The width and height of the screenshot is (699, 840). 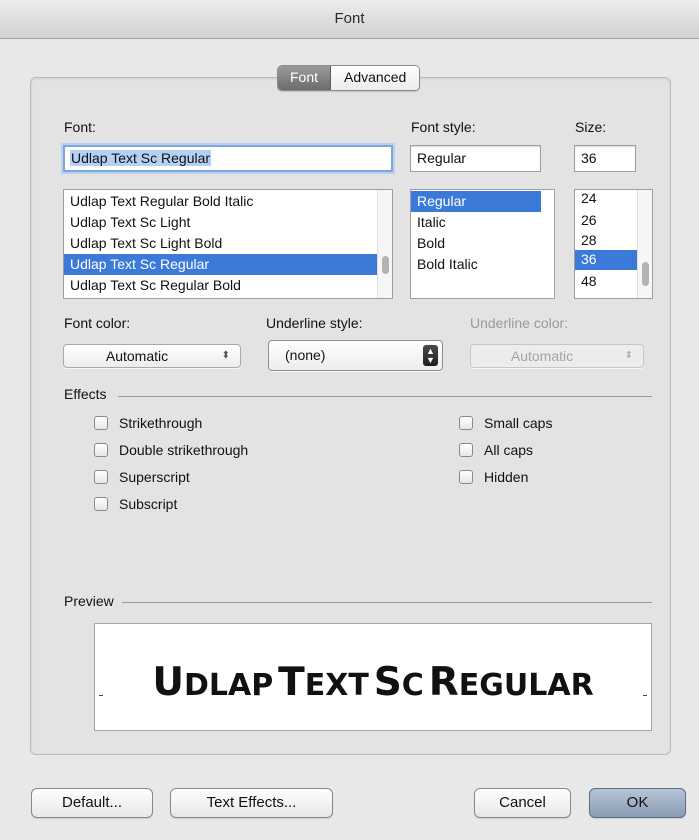 I want to click on underline-color-value: Automatic, so click(x=542, y=356).